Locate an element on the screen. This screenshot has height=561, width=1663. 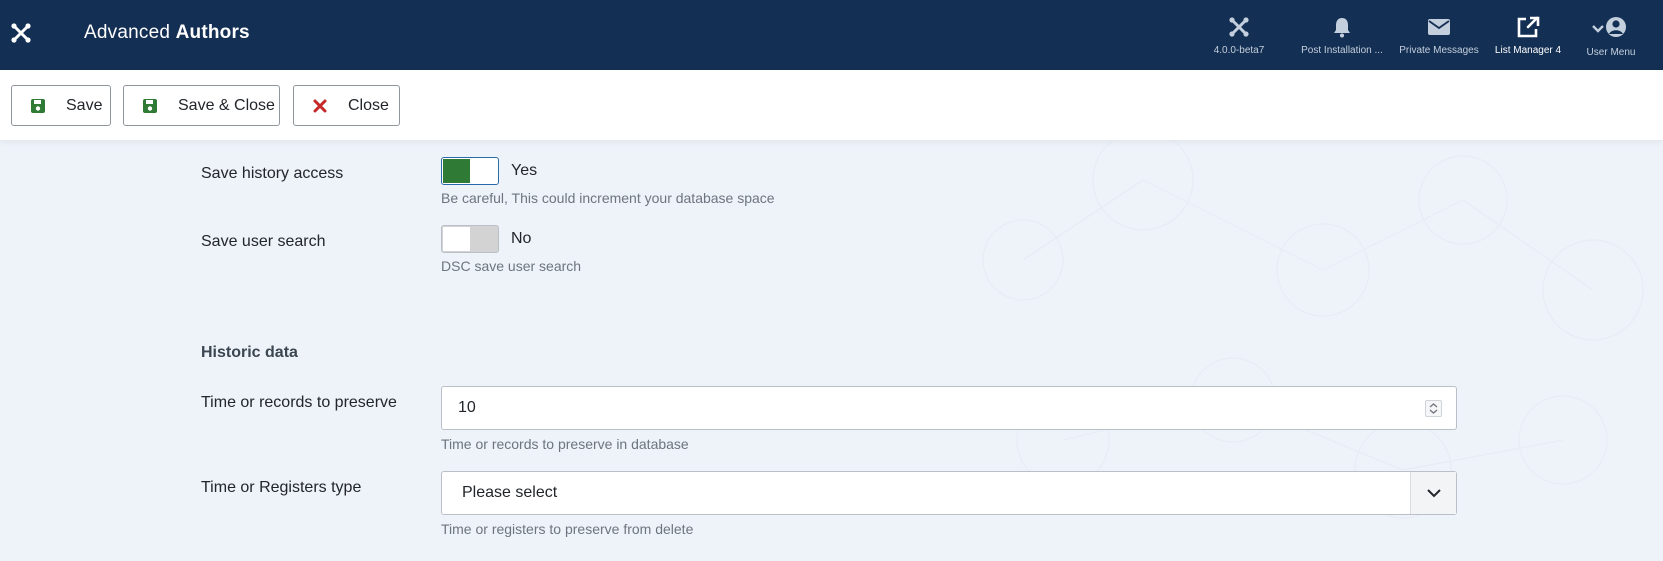
user-circle-icon is located at coordinates (1609, 27).